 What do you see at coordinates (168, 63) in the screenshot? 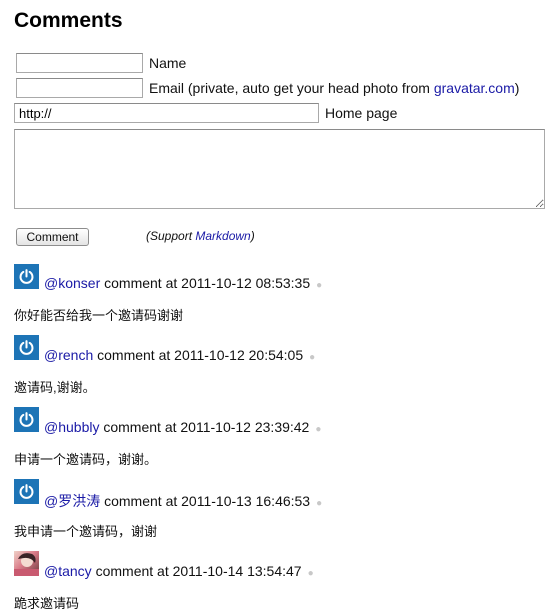
I see `name-label: Name` at bounding box center [168, 63].